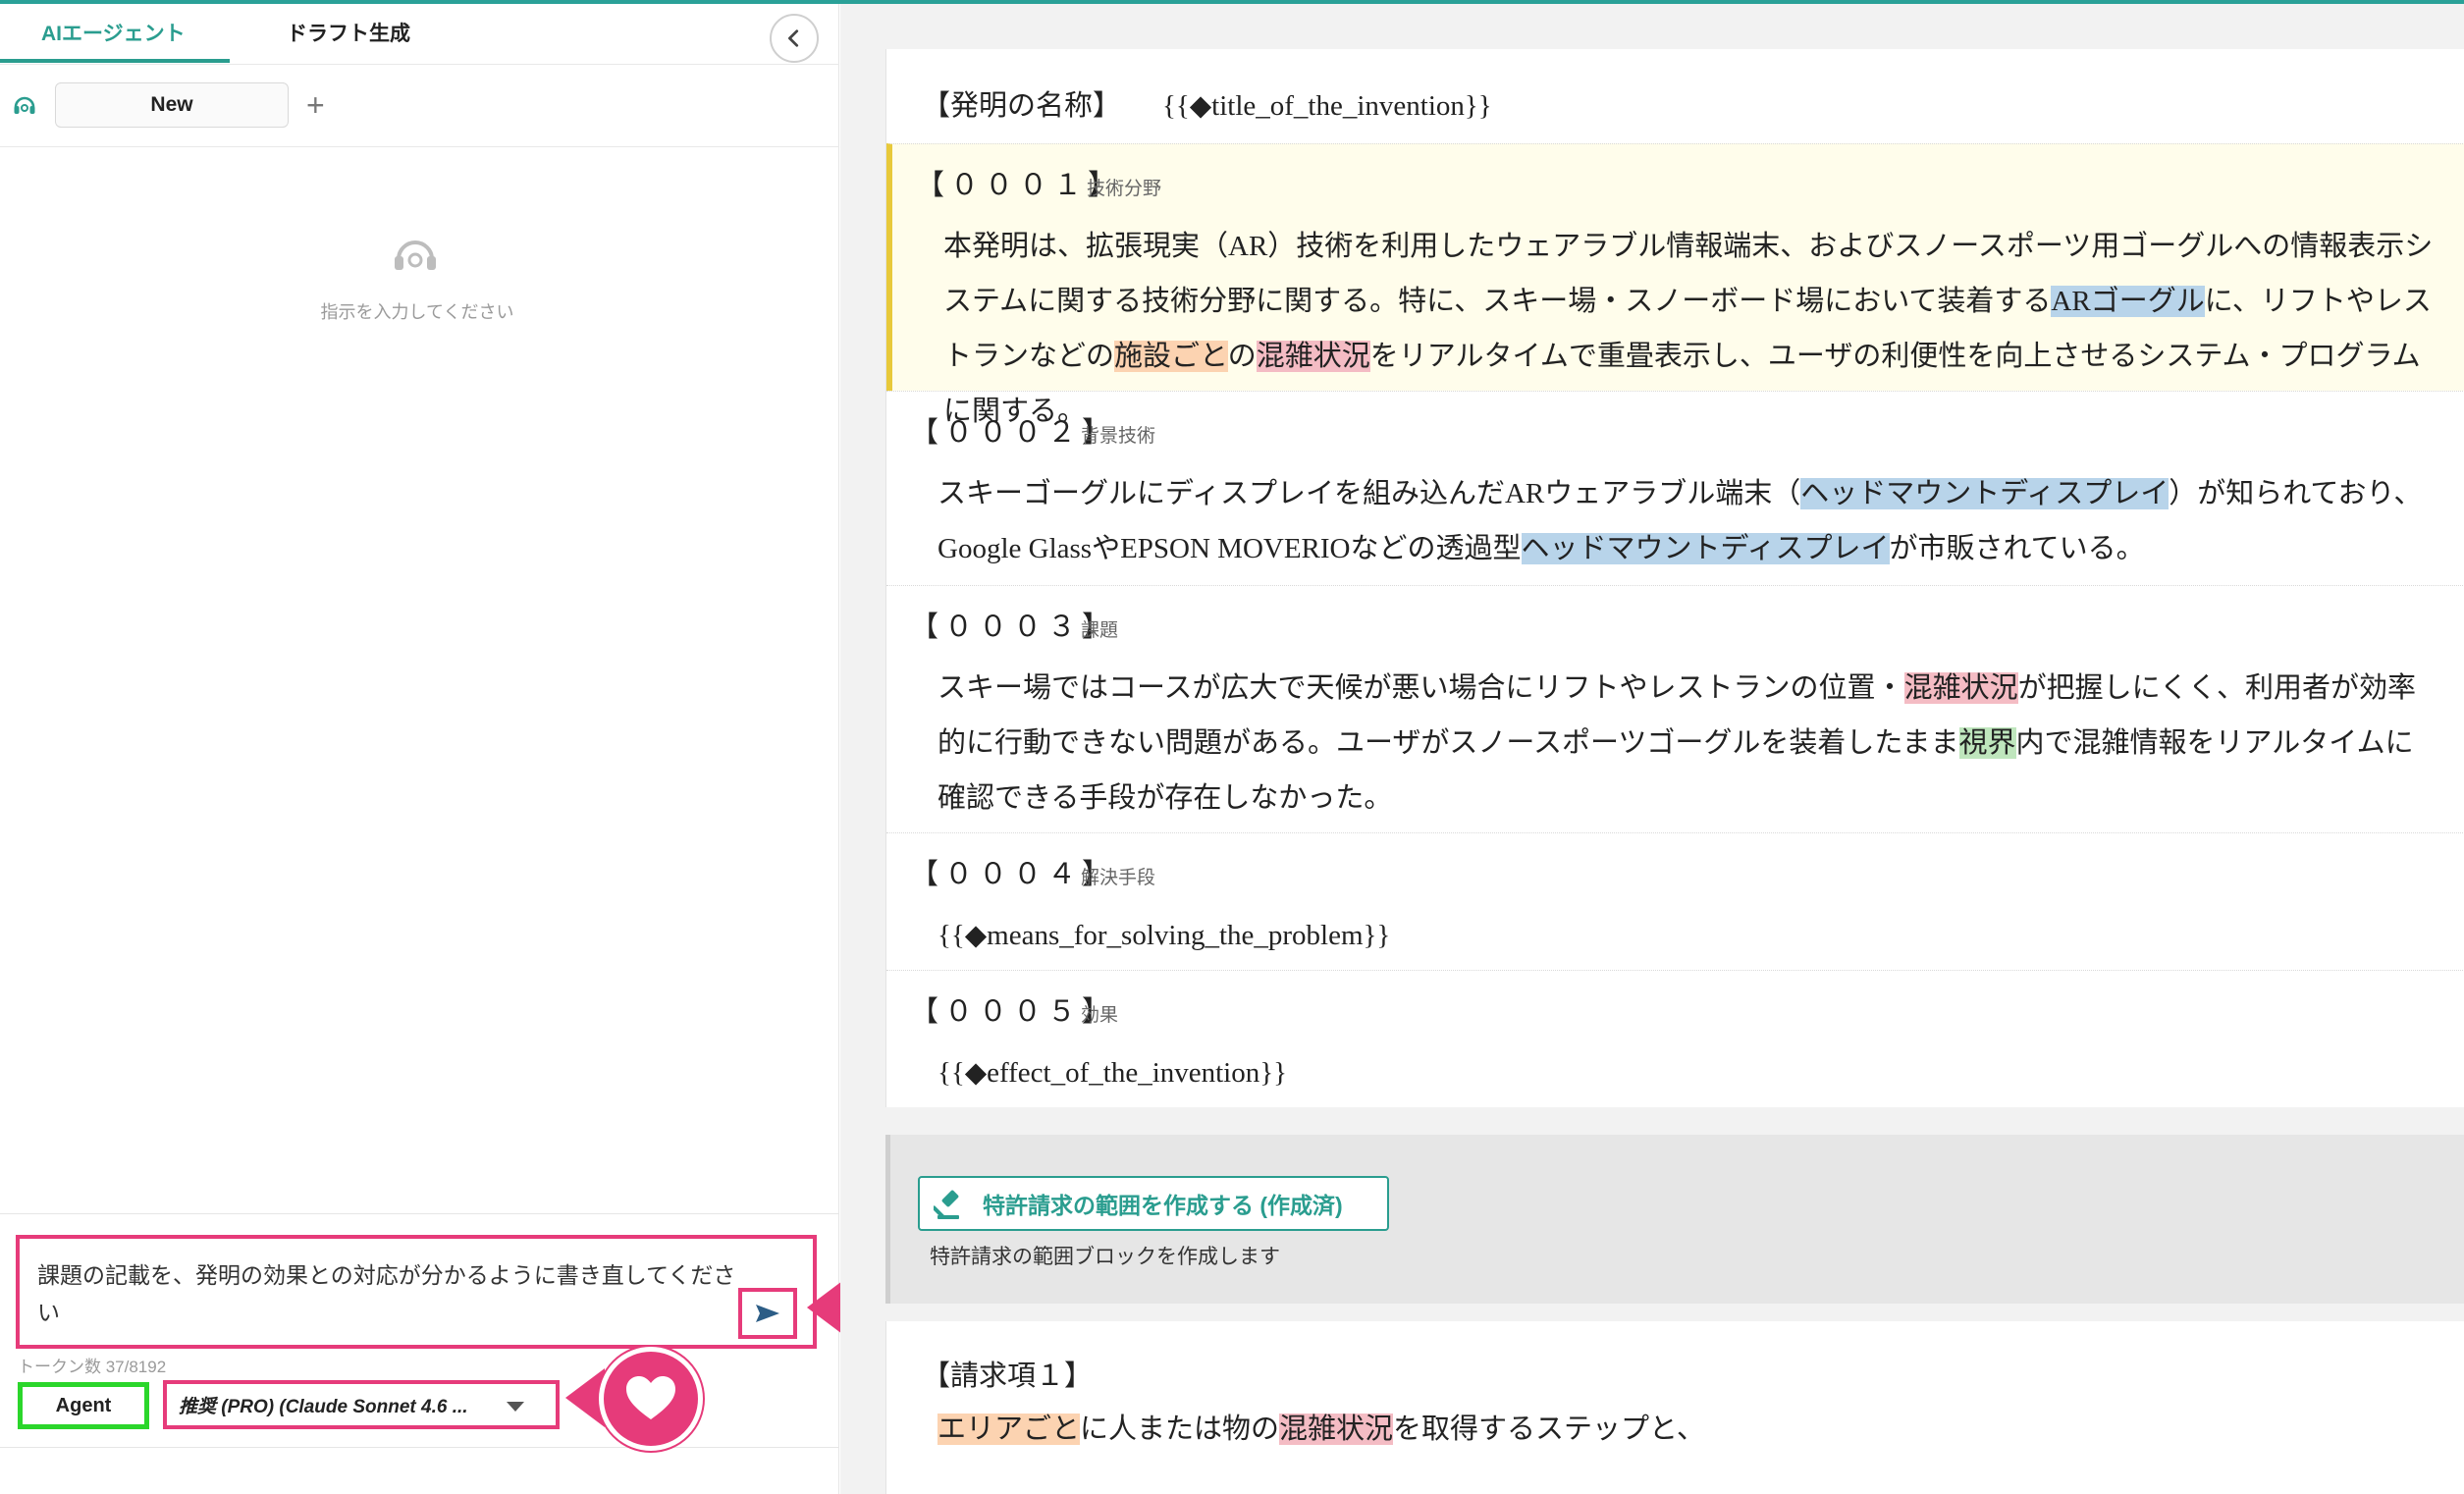  What do you see at coordinates (1118, 436) in the screenshot?
I see `paragraph-label: 背景技術` at bounding box center [1118, 436].